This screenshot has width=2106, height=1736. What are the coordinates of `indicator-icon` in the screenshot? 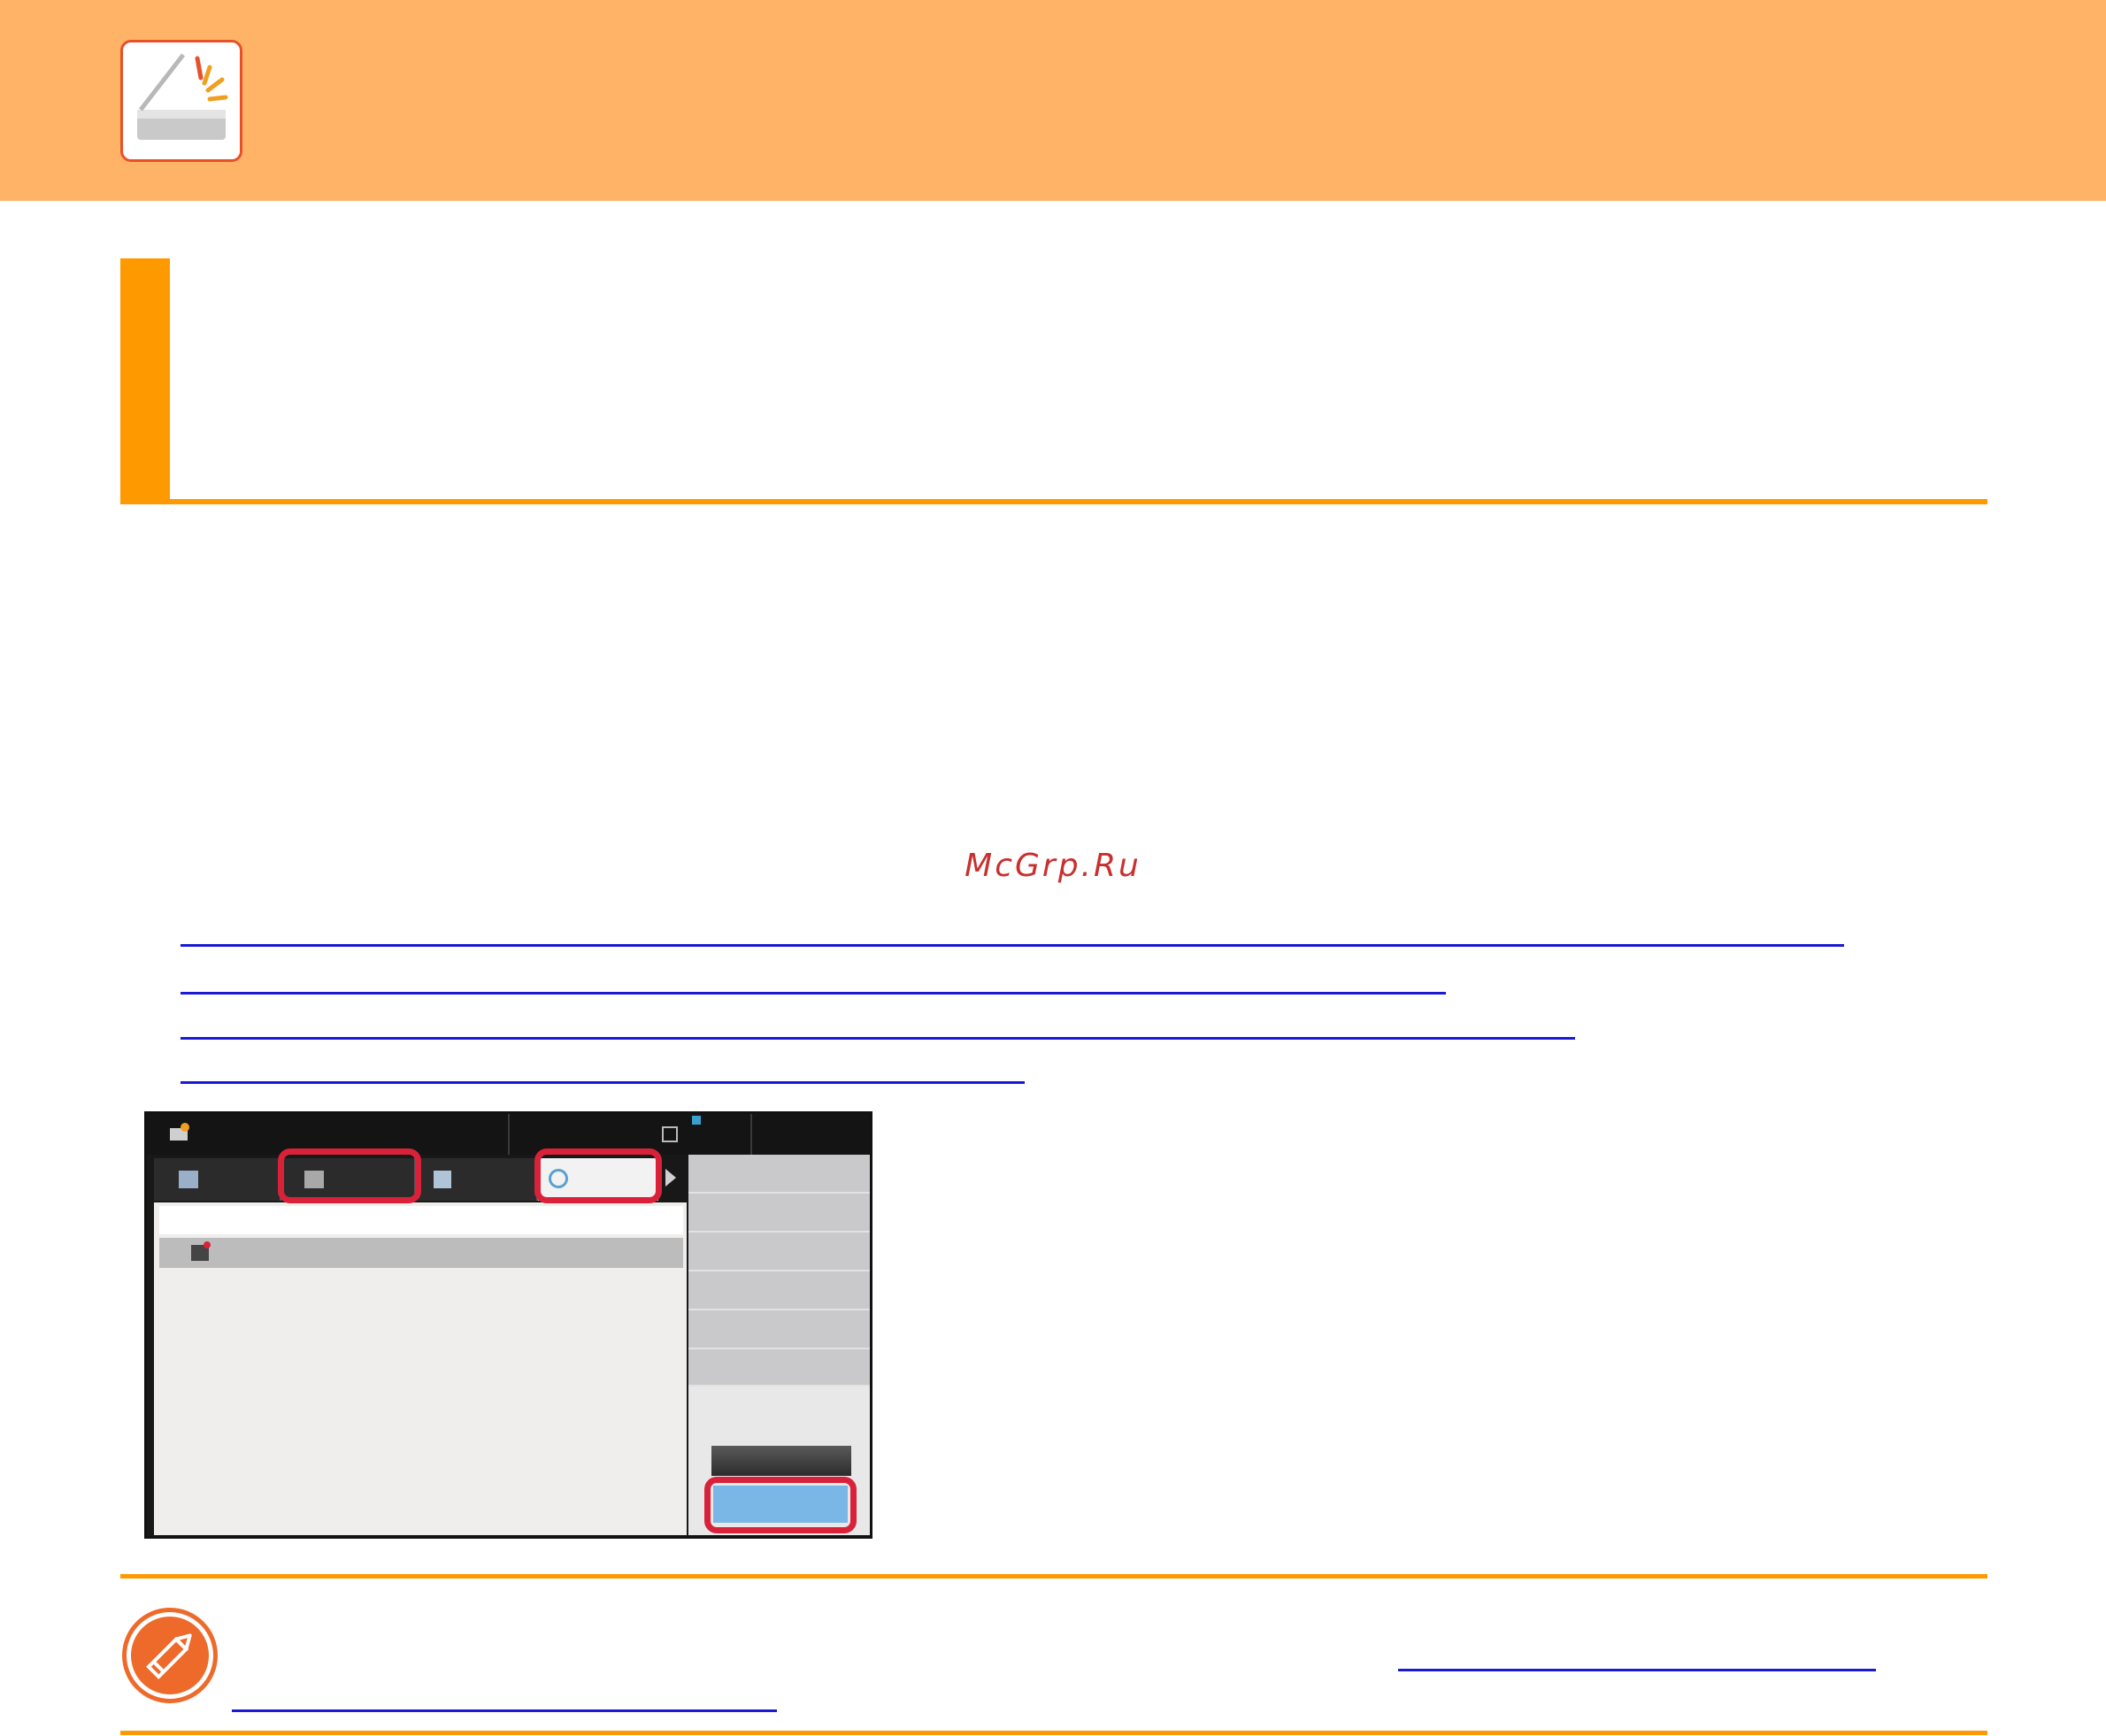 It's located at (696, 1120).